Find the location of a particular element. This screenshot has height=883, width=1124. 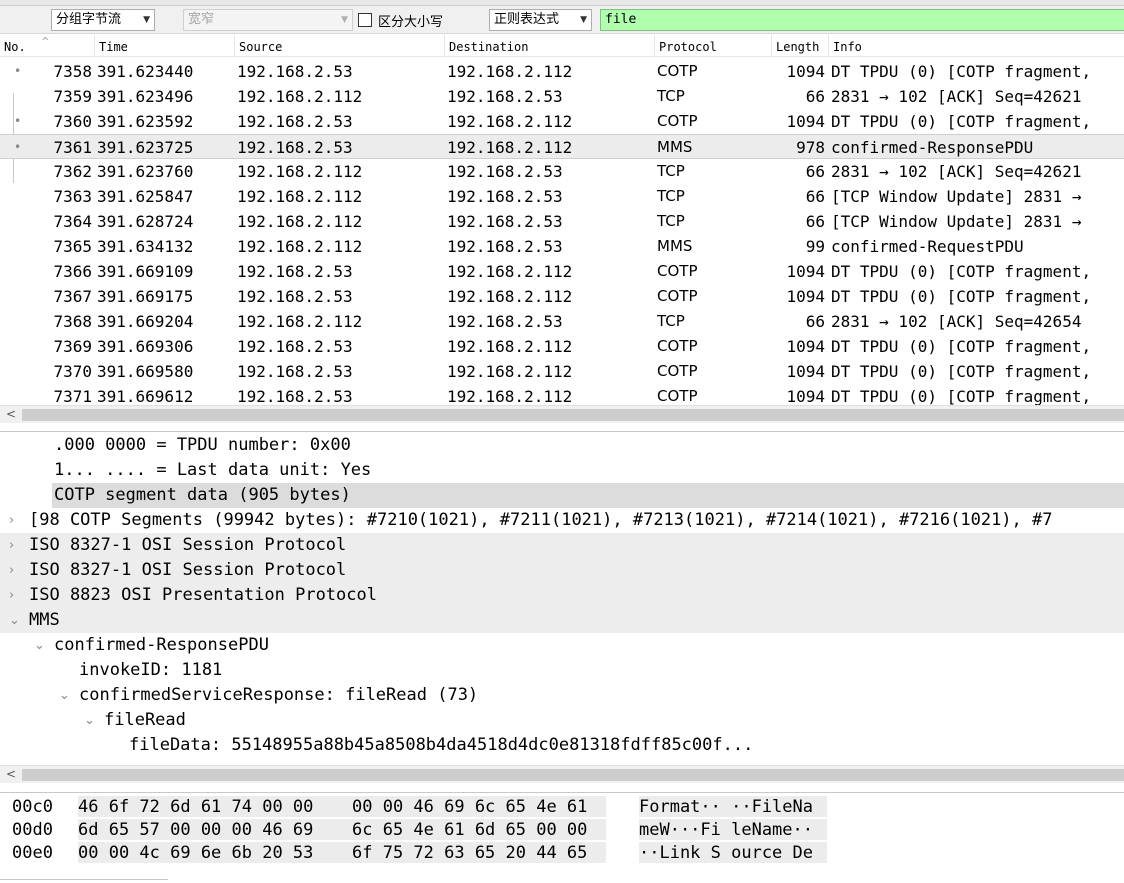

packet-length: 66 is located at coordinates (815, 96).